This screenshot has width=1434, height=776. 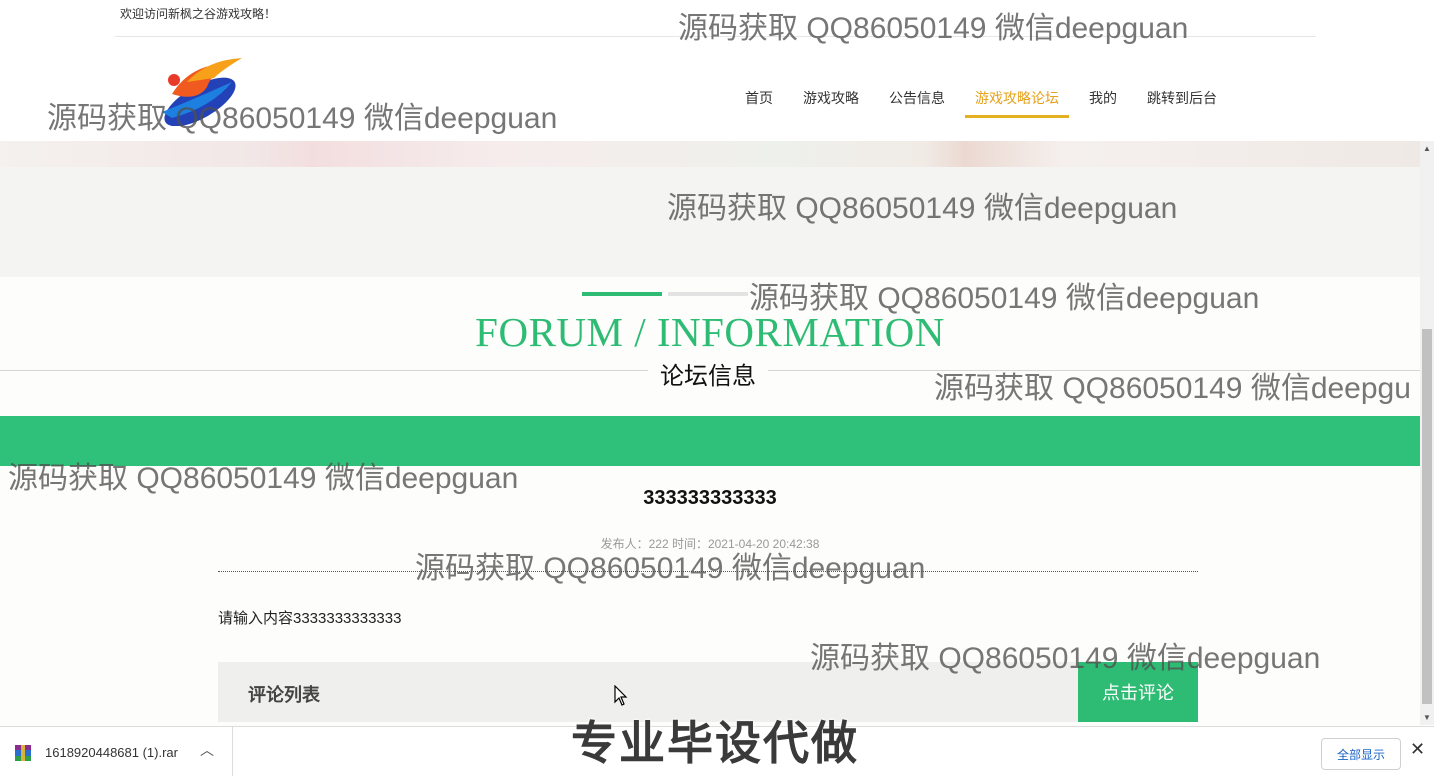 I want to click on chevron-up-icon: ︿, so click(x=207, y=750).